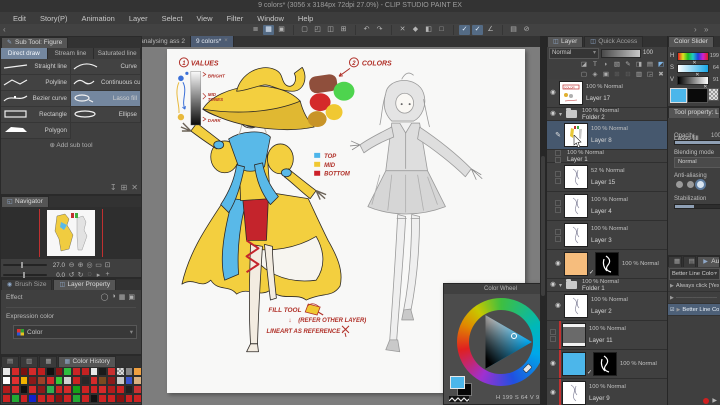  I want to click on auto-action-tab: ▶Auto Action, so click(708, 261).